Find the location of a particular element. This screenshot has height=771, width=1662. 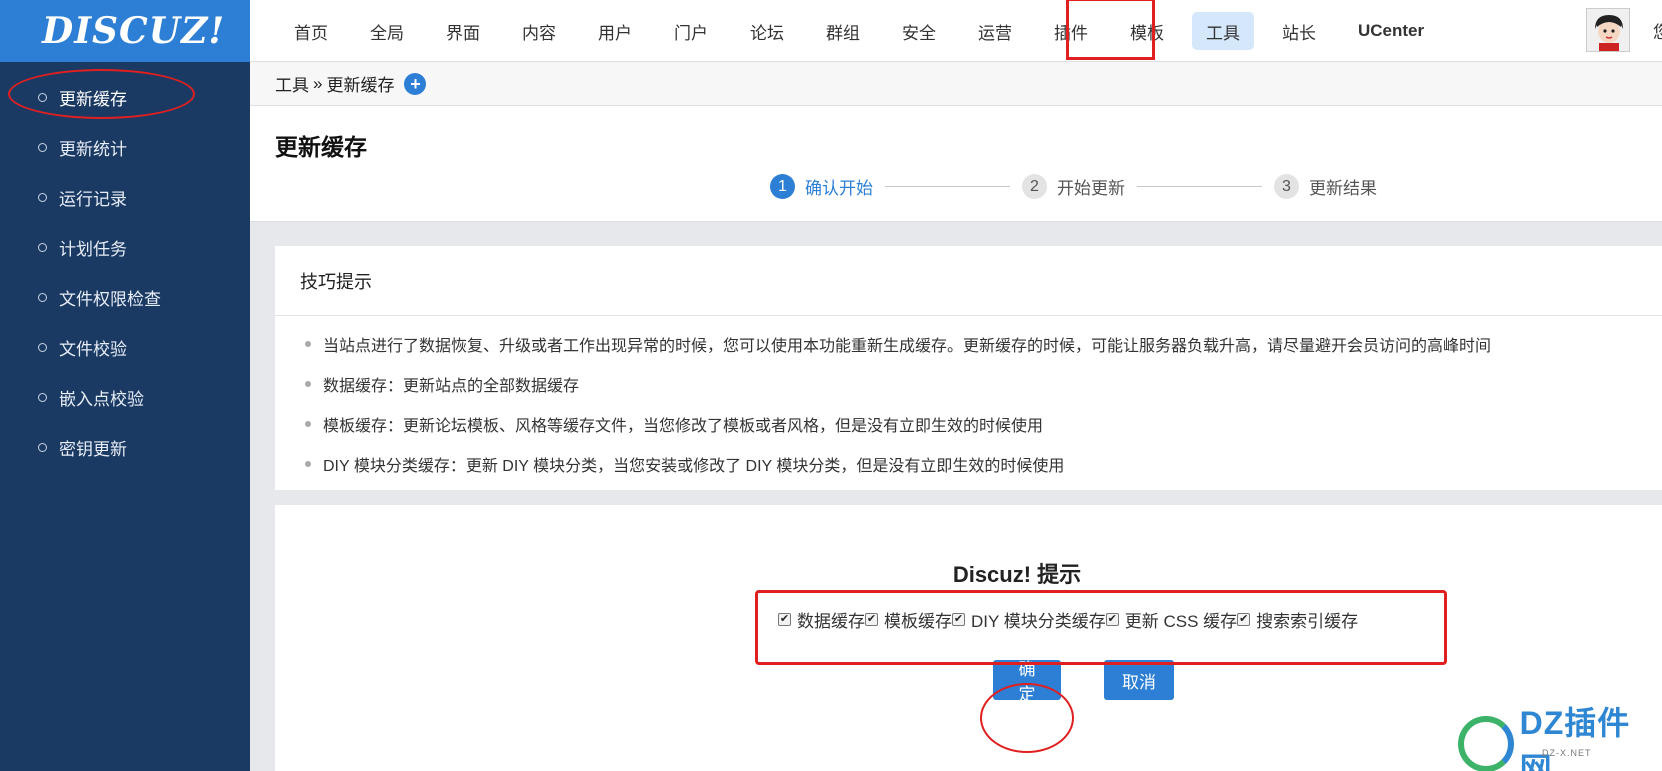

confirm-button: 确定 is located at coordinates (1027, 682).